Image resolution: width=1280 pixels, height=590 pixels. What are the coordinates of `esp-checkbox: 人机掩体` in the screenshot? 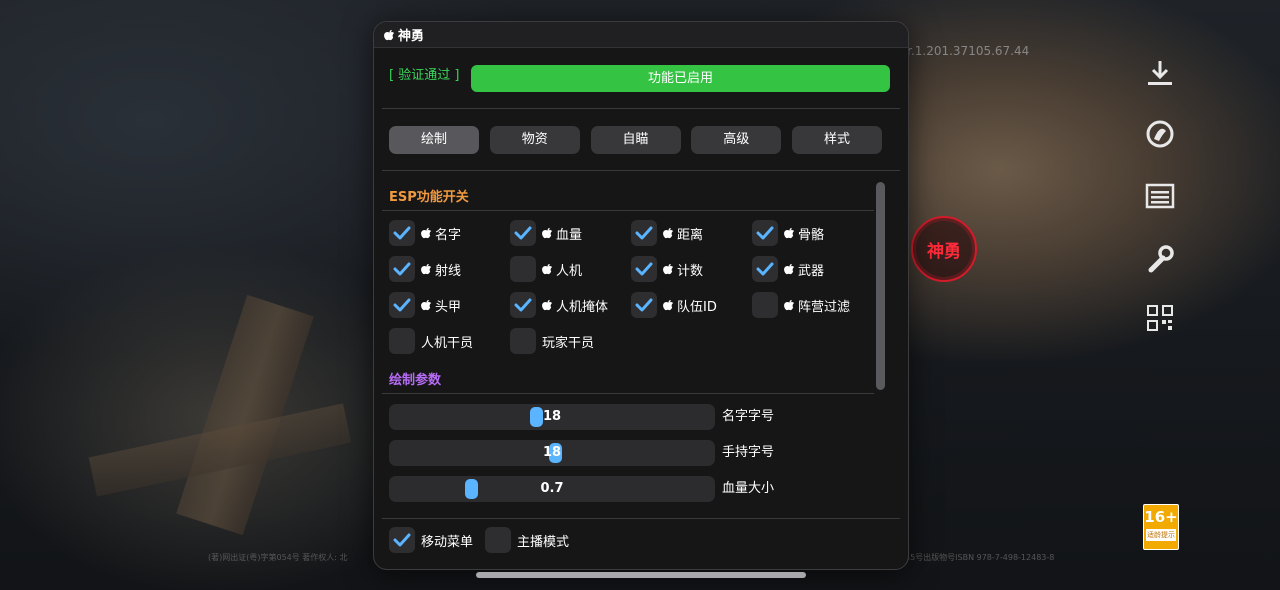 It's located at (559, 305).